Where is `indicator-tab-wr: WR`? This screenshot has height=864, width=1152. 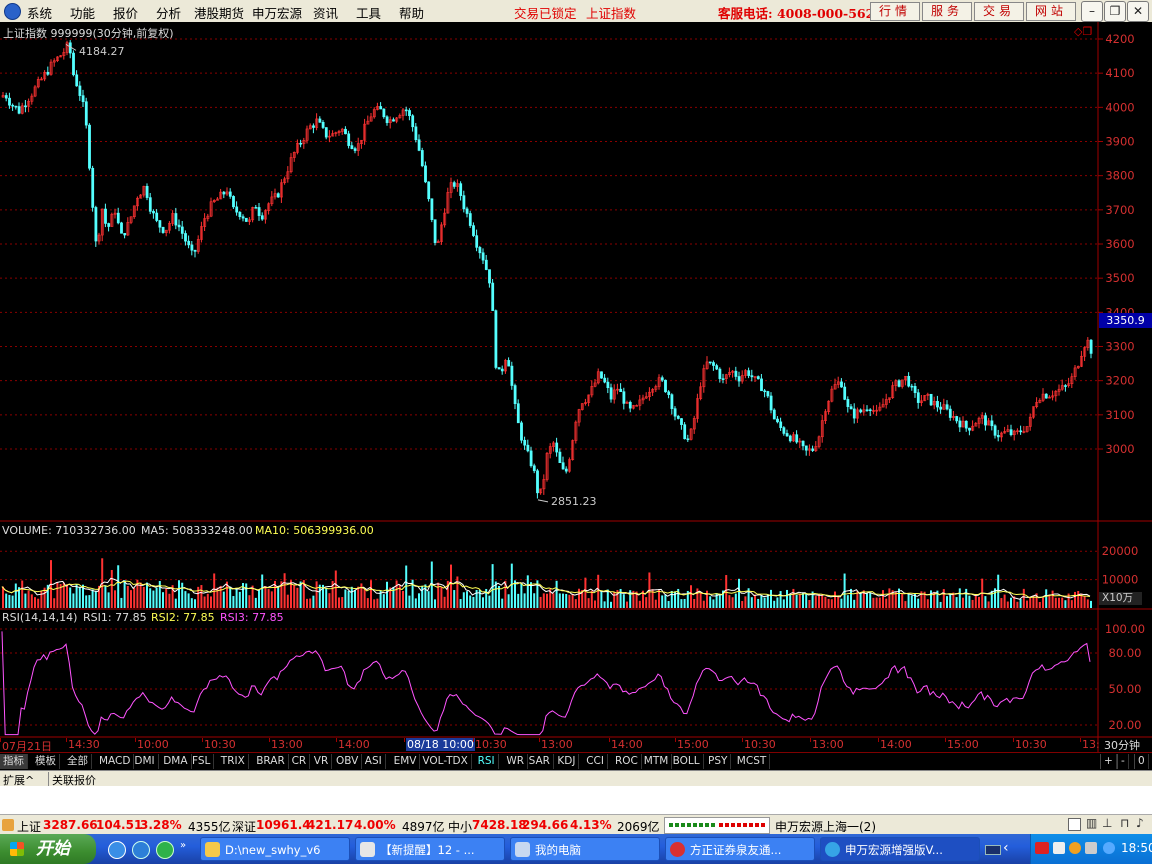
indicator-tab-wr: WR is located at coordinates (516, 761).